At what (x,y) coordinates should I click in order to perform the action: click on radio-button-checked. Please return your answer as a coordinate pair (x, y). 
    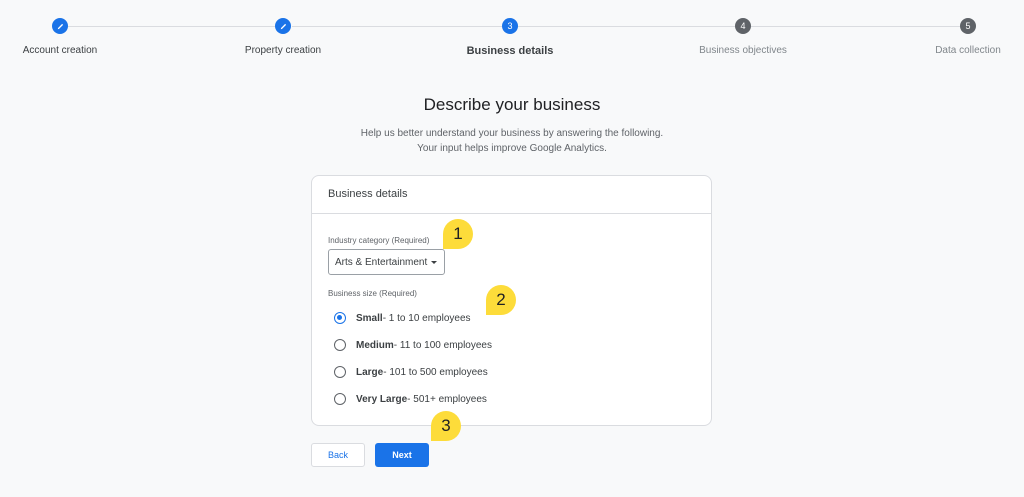
    Looking at the image, I should click on (340, 318).